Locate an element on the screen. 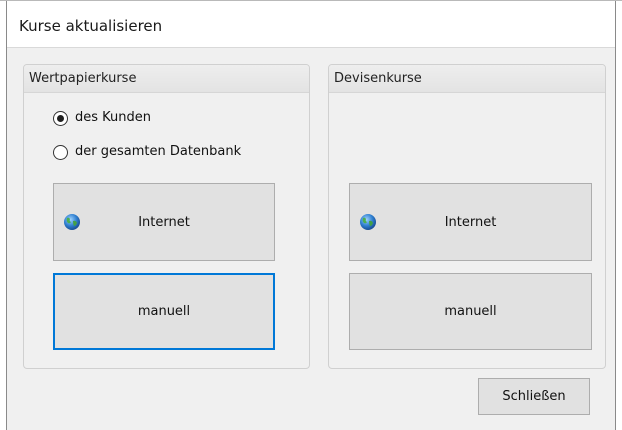 Image resolution: width=622 pixels, height=430 pixels. radio-button-unchecked is located at coordinates (60, 152).